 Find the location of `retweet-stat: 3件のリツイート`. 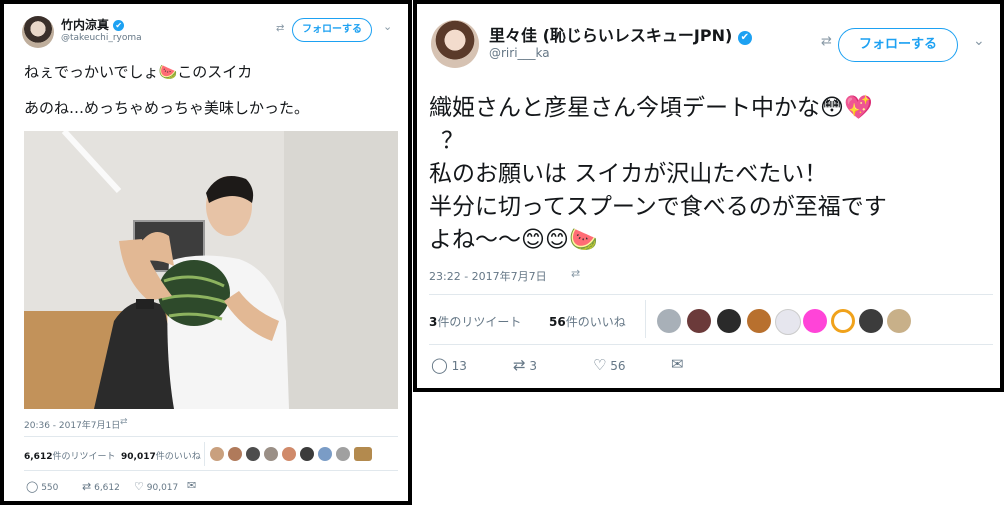

retweet-stat: 3件のリツイート is located at coordinates (475, 321).